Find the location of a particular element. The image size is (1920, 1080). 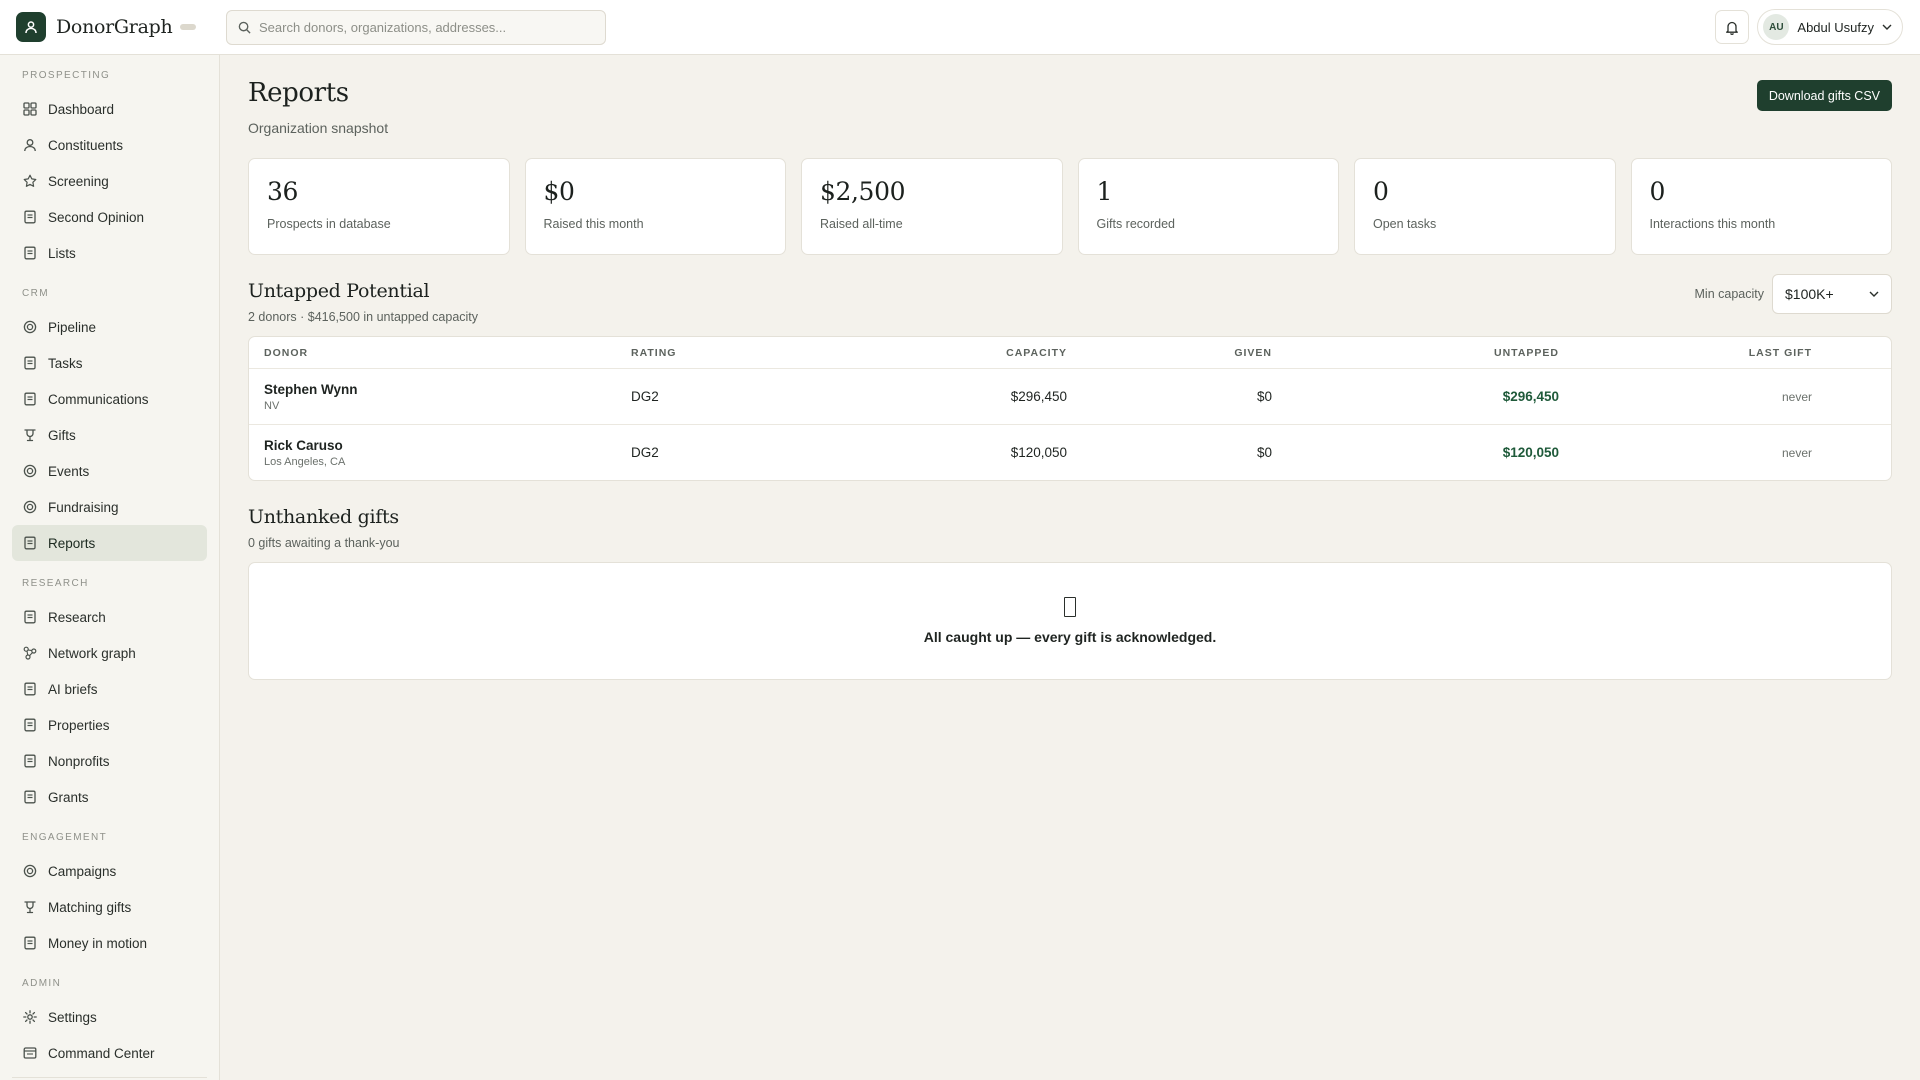

user-menu: AU Abdul Usufzy is located at coordinates (1830, 27).